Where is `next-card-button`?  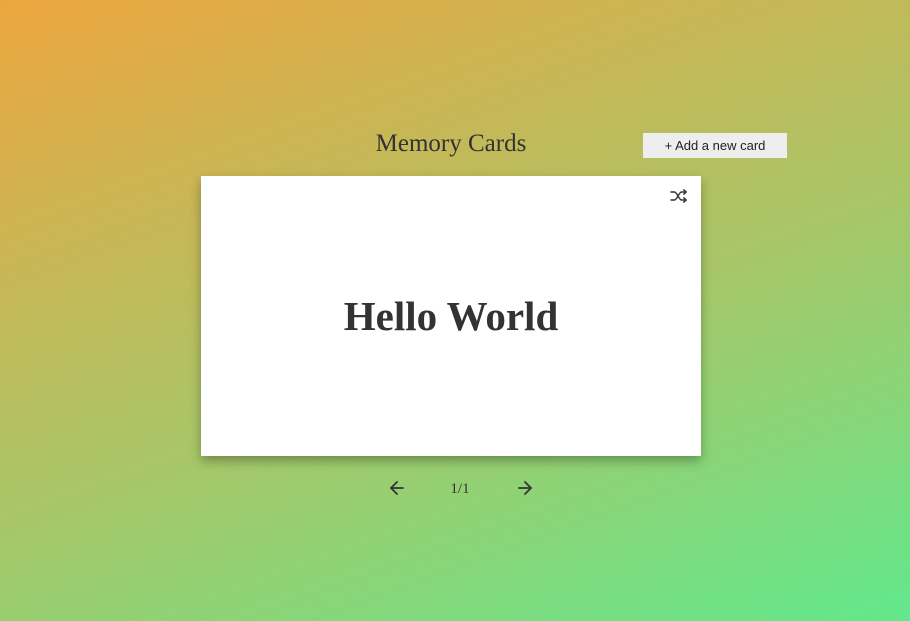 next-card-button is located at coordinates (525, 488).